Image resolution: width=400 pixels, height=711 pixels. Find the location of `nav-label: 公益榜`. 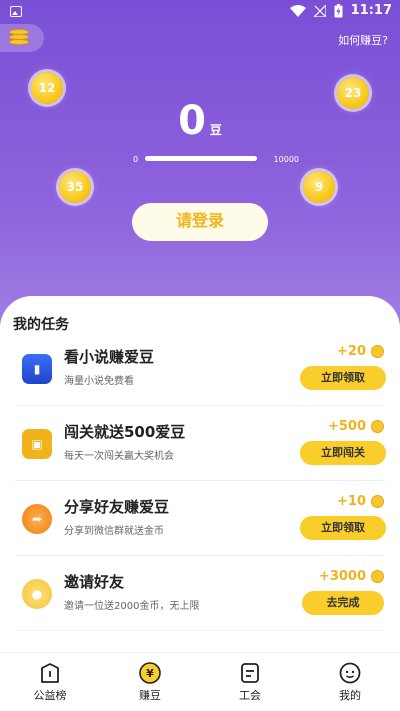

nav-label: 公益榜 is located at coordinates (50, 695).